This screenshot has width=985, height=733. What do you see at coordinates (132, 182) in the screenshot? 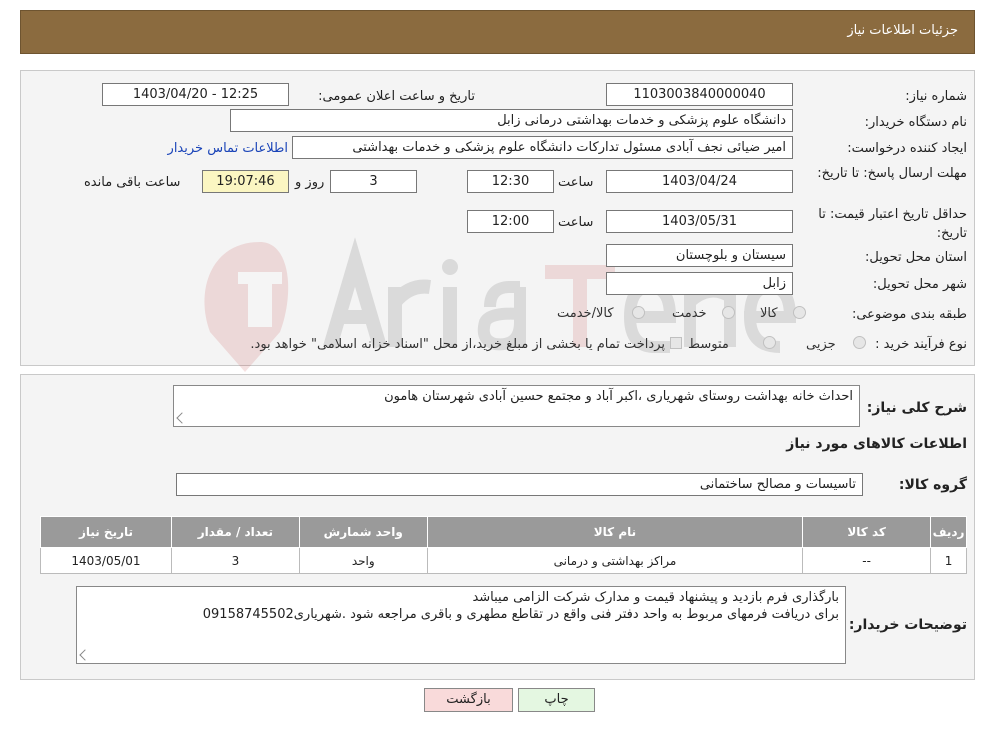
I see `remaining-label: ساعت باقی مانده` at bounding box center [132, 182].